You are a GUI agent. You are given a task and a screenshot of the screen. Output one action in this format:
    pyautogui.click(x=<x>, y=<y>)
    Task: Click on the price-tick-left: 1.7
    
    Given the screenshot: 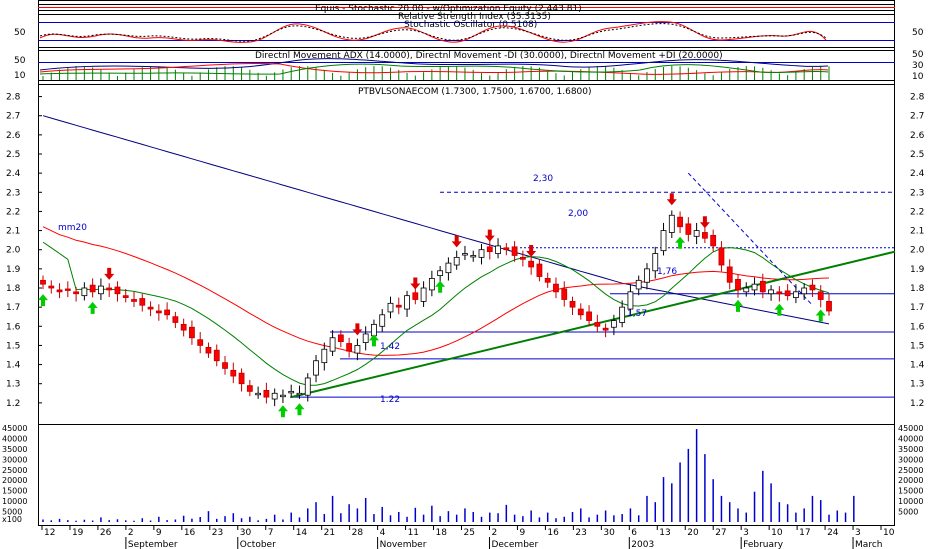 What is the action you would take?
    pyautogui.click(x=13, y=308)
    